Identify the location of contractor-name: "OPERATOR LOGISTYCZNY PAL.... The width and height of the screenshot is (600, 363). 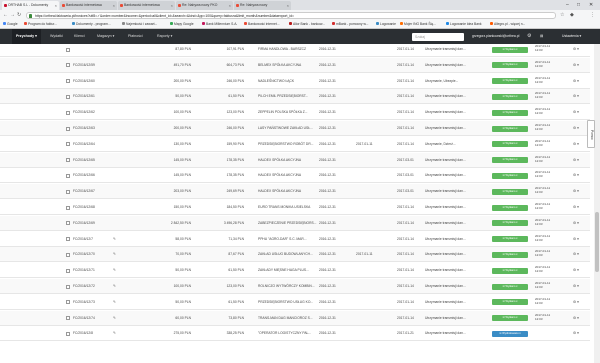
(288, 333).